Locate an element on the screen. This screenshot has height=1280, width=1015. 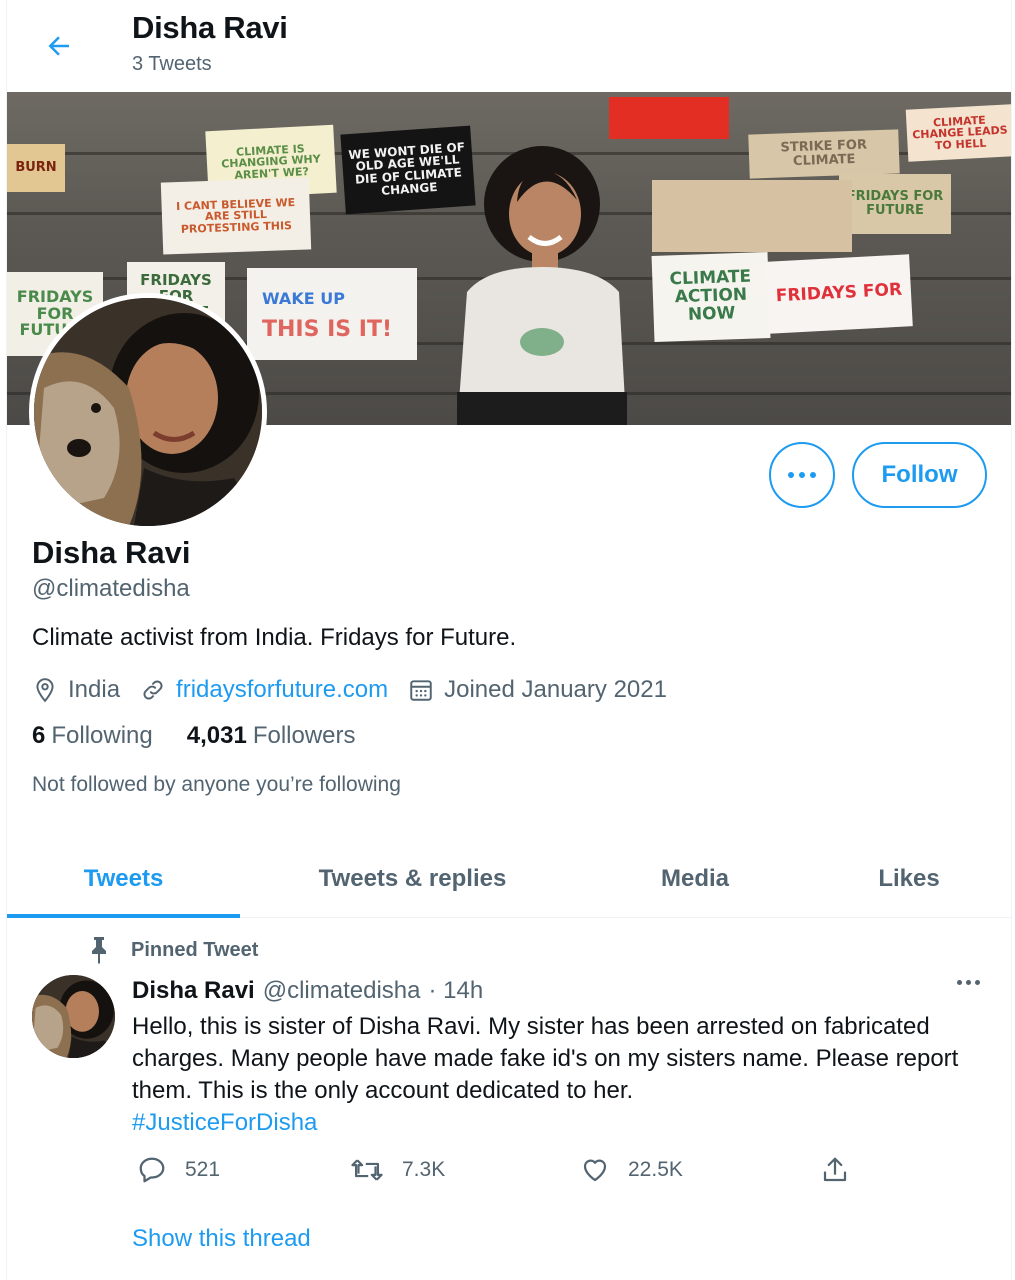
tweet-avatar-image is located at coordinates (73, 1016).